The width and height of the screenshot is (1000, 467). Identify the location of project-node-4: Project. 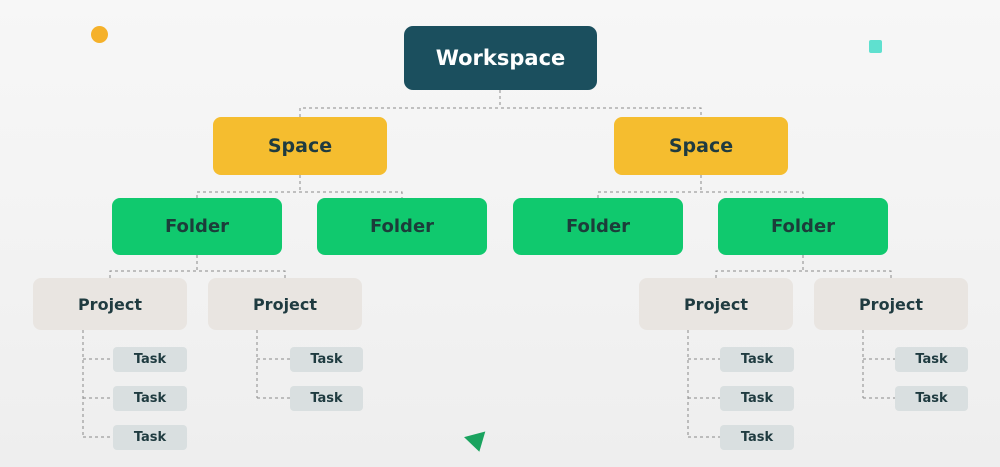
(891, 304).